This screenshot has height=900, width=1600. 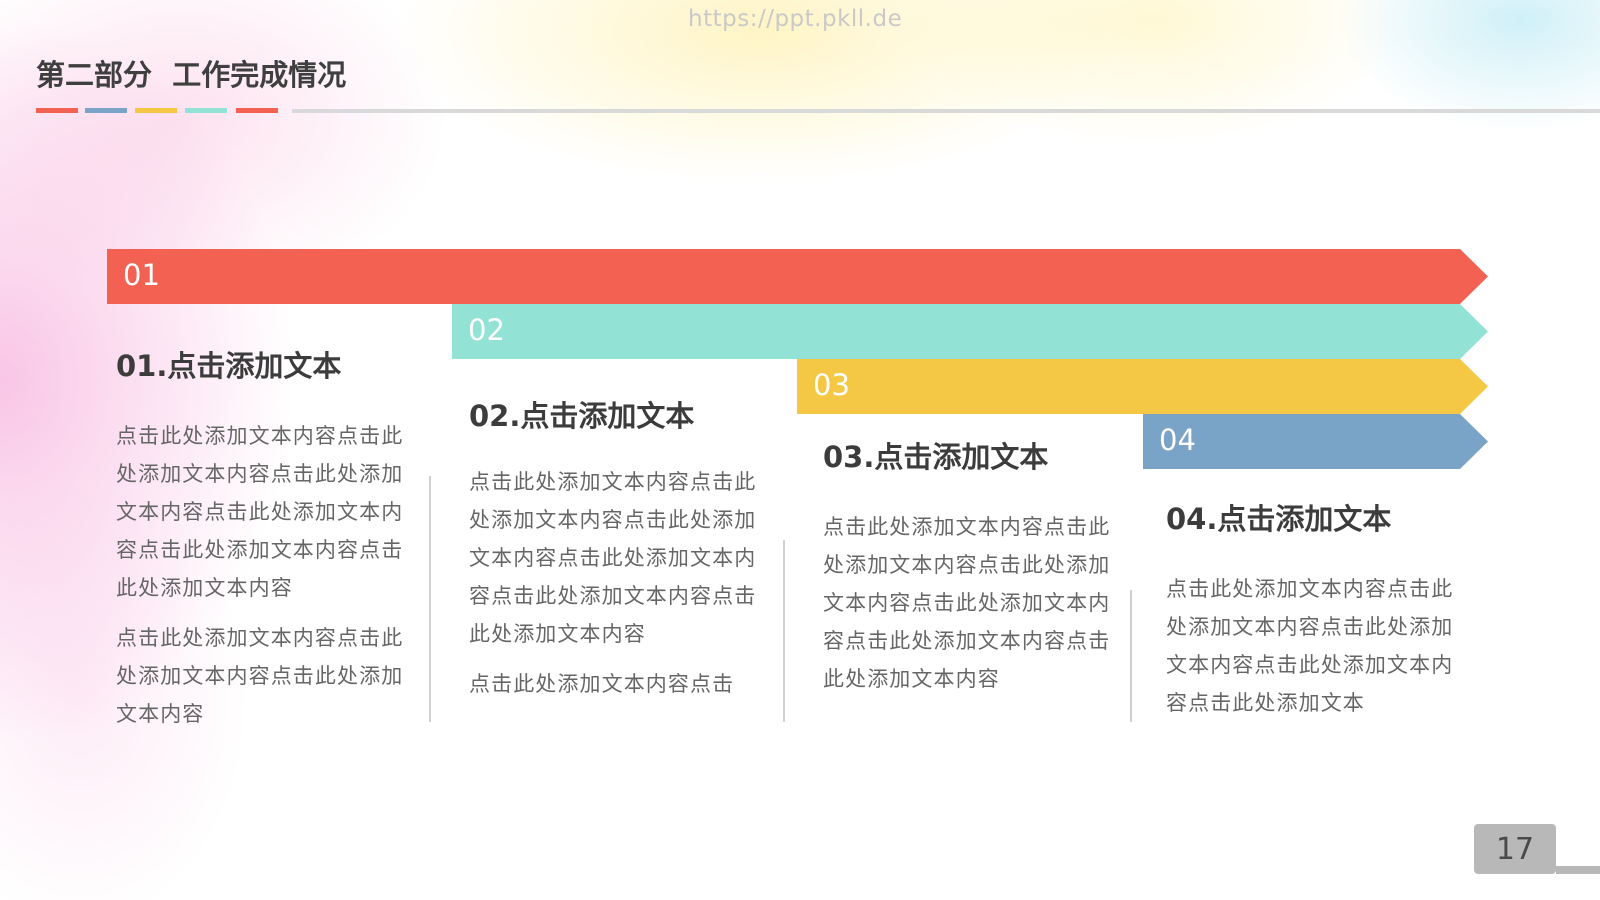 I want to click on column-paragraph: 点击此处添加文本内容点击, so click(x=616, y=684).